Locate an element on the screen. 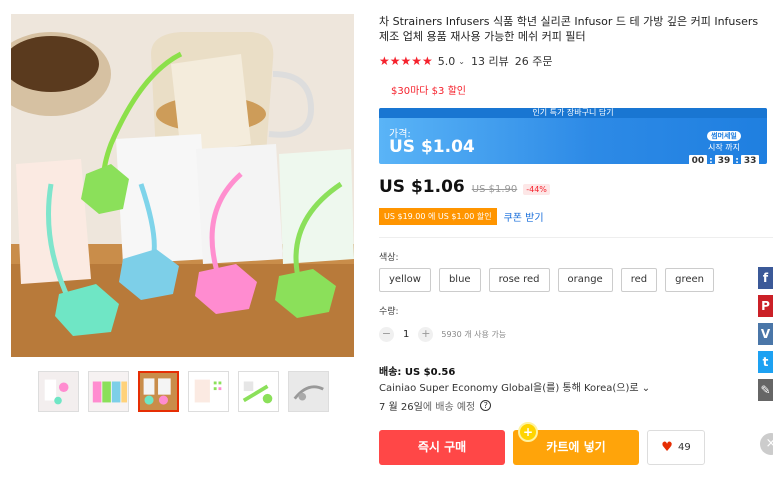 The image size is (773, 477). vk-icon: V is located at coordinates (765, 334).